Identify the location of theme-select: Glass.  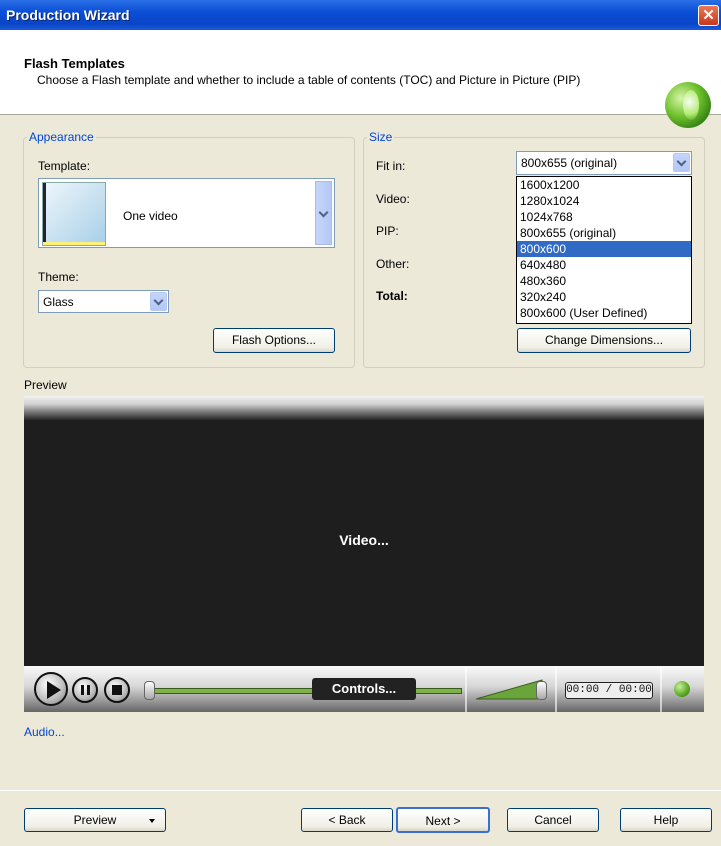
(103, 301).